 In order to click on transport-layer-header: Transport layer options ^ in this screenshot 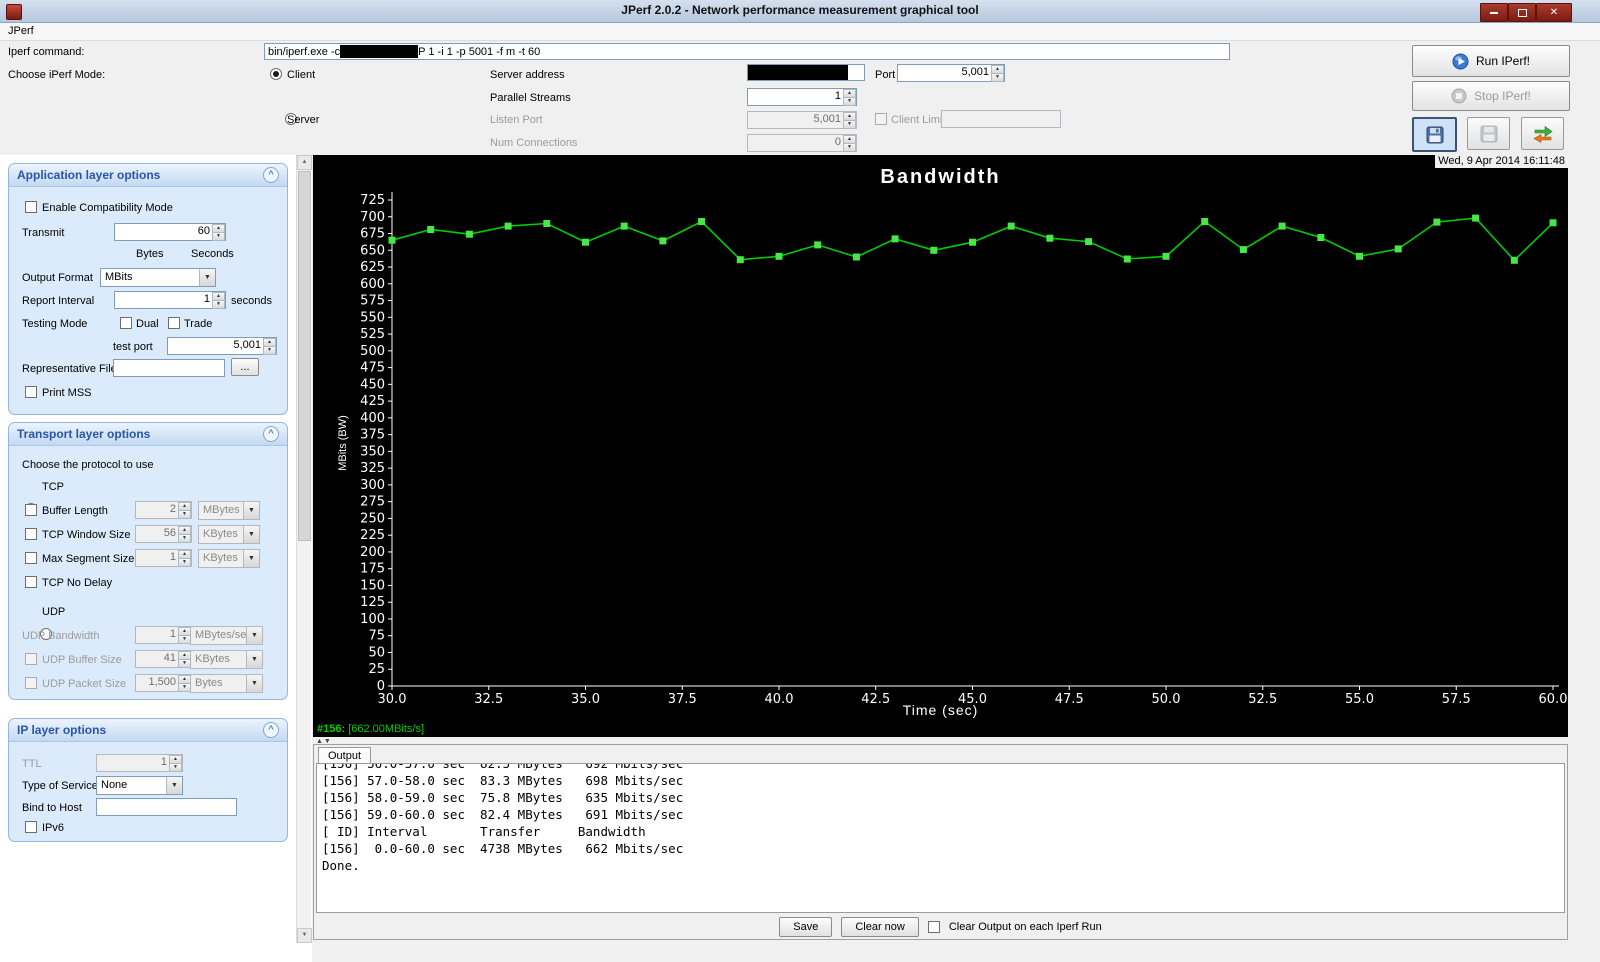, I will do `click(148, 434)`.